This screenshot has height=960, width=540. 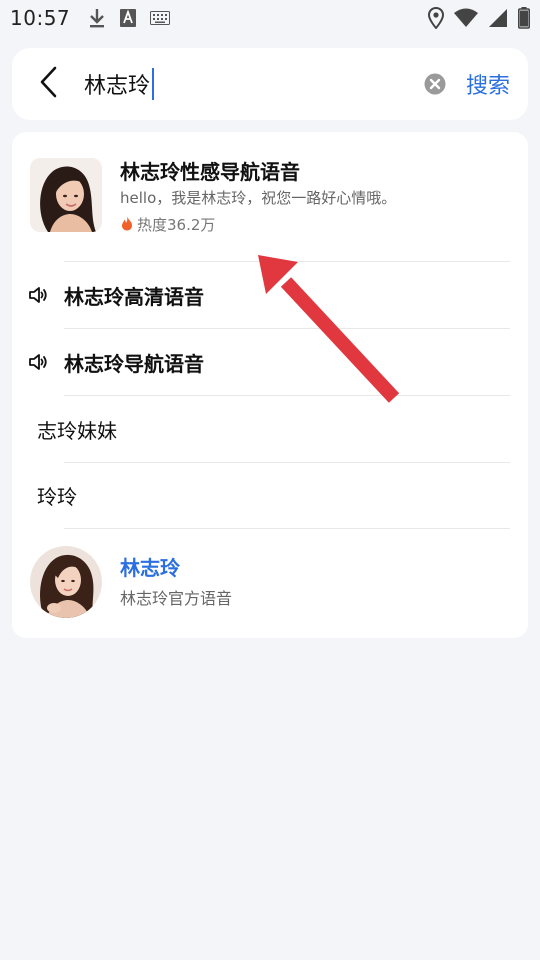 I want to click on location-icon, so click(x=436, y=18).